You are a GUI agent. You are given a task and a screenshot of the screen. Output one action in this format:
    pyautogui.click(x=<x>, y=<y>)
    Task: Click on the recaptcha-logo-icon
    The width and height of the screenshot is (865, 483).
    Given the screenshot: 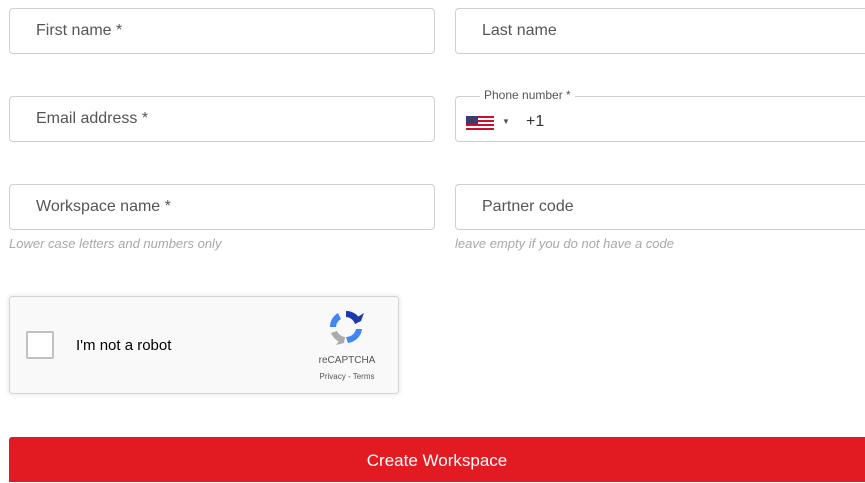 What is the action you would take?
    pyautogui.click(x=346, y=327)
    